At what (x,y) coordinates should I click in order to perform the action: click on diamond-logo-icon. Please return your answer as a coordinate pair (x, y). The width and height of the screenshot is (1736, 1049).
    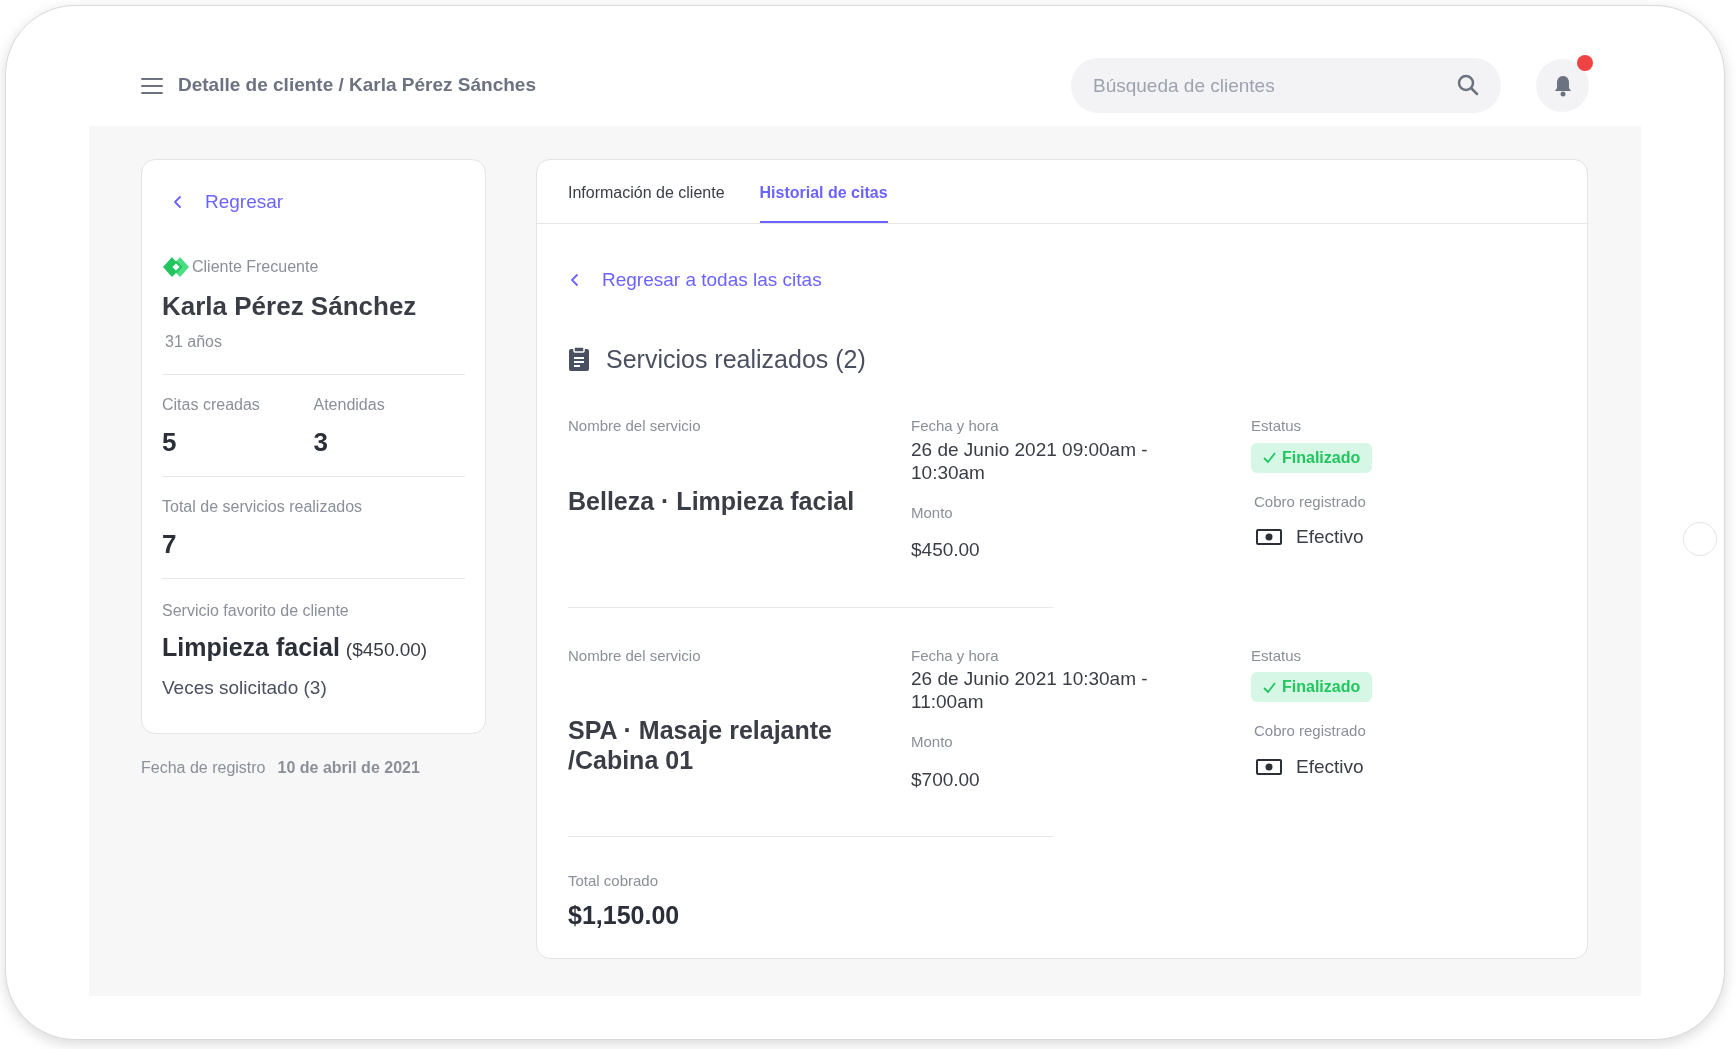
    Looking at the image, I should click on (176, 266).